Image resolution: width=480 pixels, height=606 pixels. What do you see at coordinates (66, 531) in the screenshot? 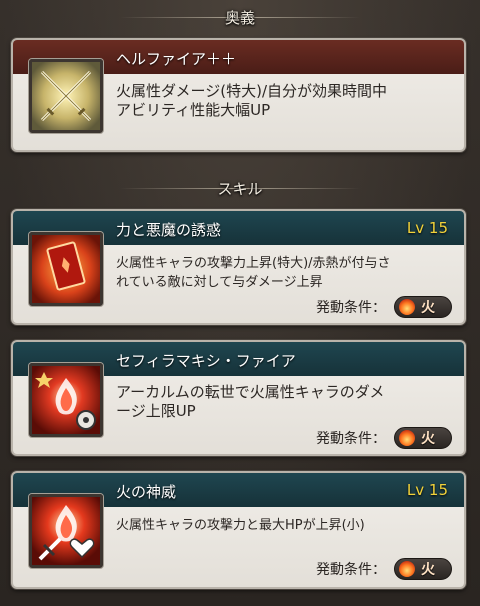
I see `fire-sword-heart-icon` at bounding box center [66, 531].